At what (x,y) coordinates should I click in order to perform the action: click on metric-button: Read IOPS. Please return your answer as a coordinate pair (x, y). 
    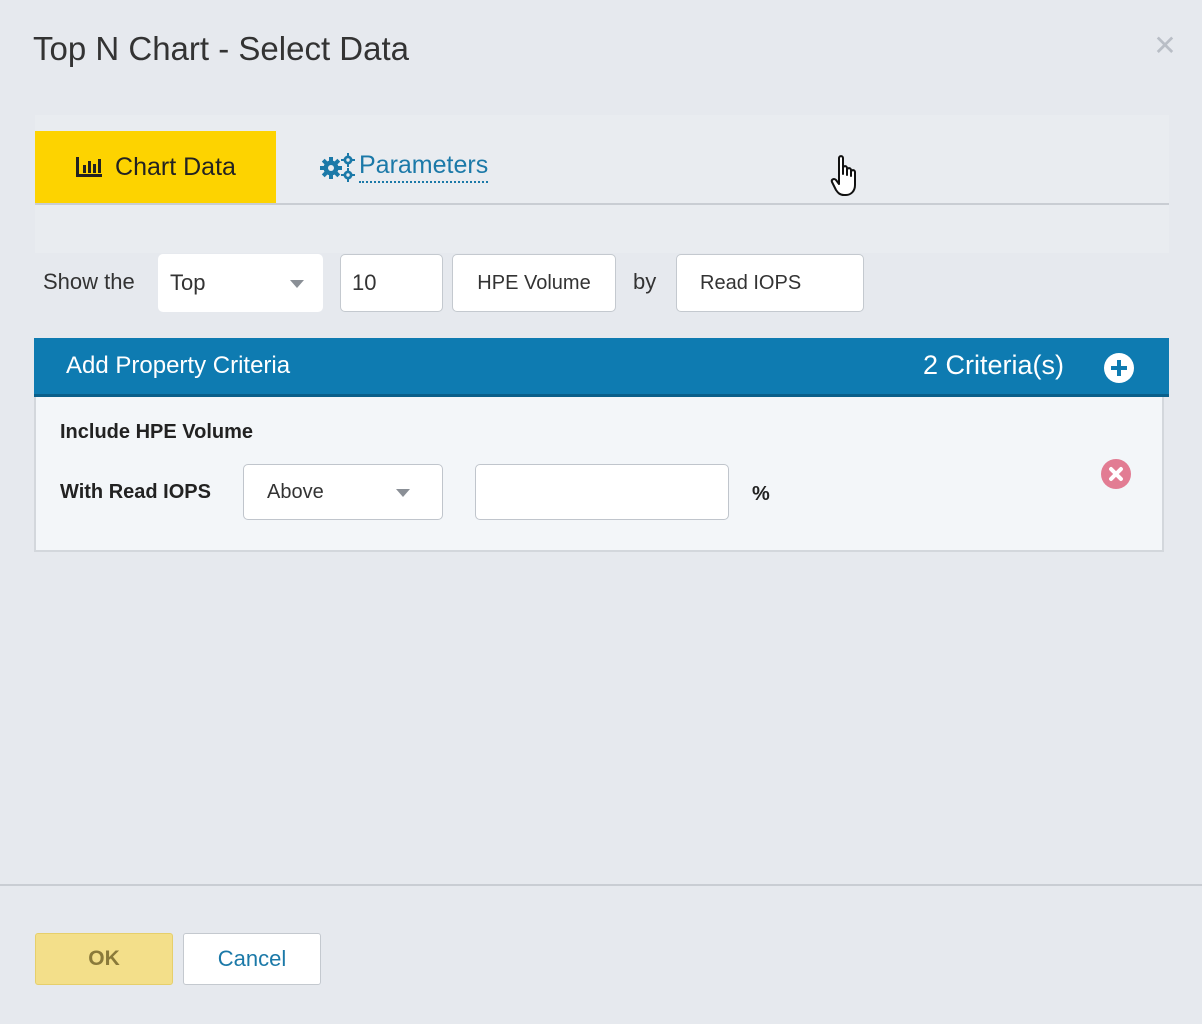
    Looking at the image, I should click on (770, 283).